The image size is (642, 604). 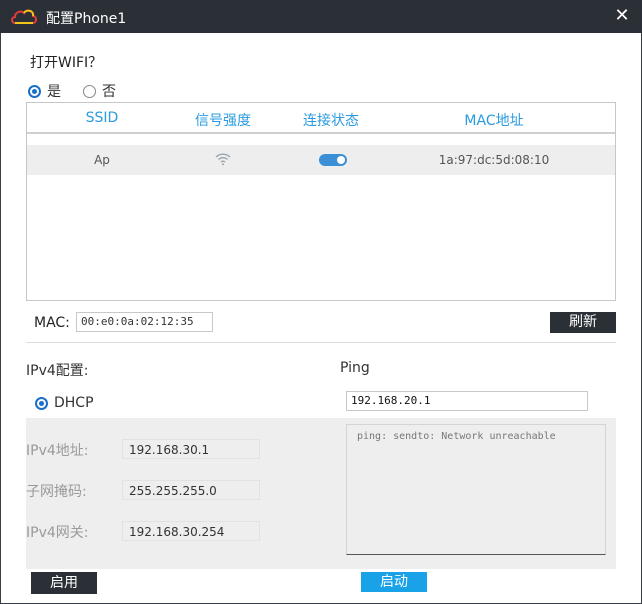 What do you see at coordinates (583, 322) in the screenshot?
I see `refresh-button: 刷新` at bounding box center [583, 322].